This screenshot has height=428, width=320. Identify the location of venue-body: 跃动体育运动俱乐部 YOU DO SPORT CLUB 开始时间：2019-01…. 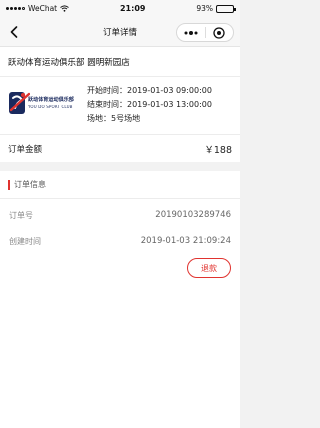
(120, 106).